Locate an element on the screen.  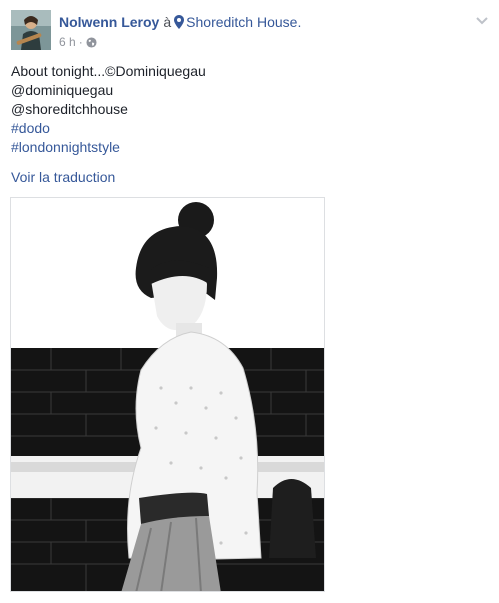
place-suffix: . is located at coordinates (299, 22).